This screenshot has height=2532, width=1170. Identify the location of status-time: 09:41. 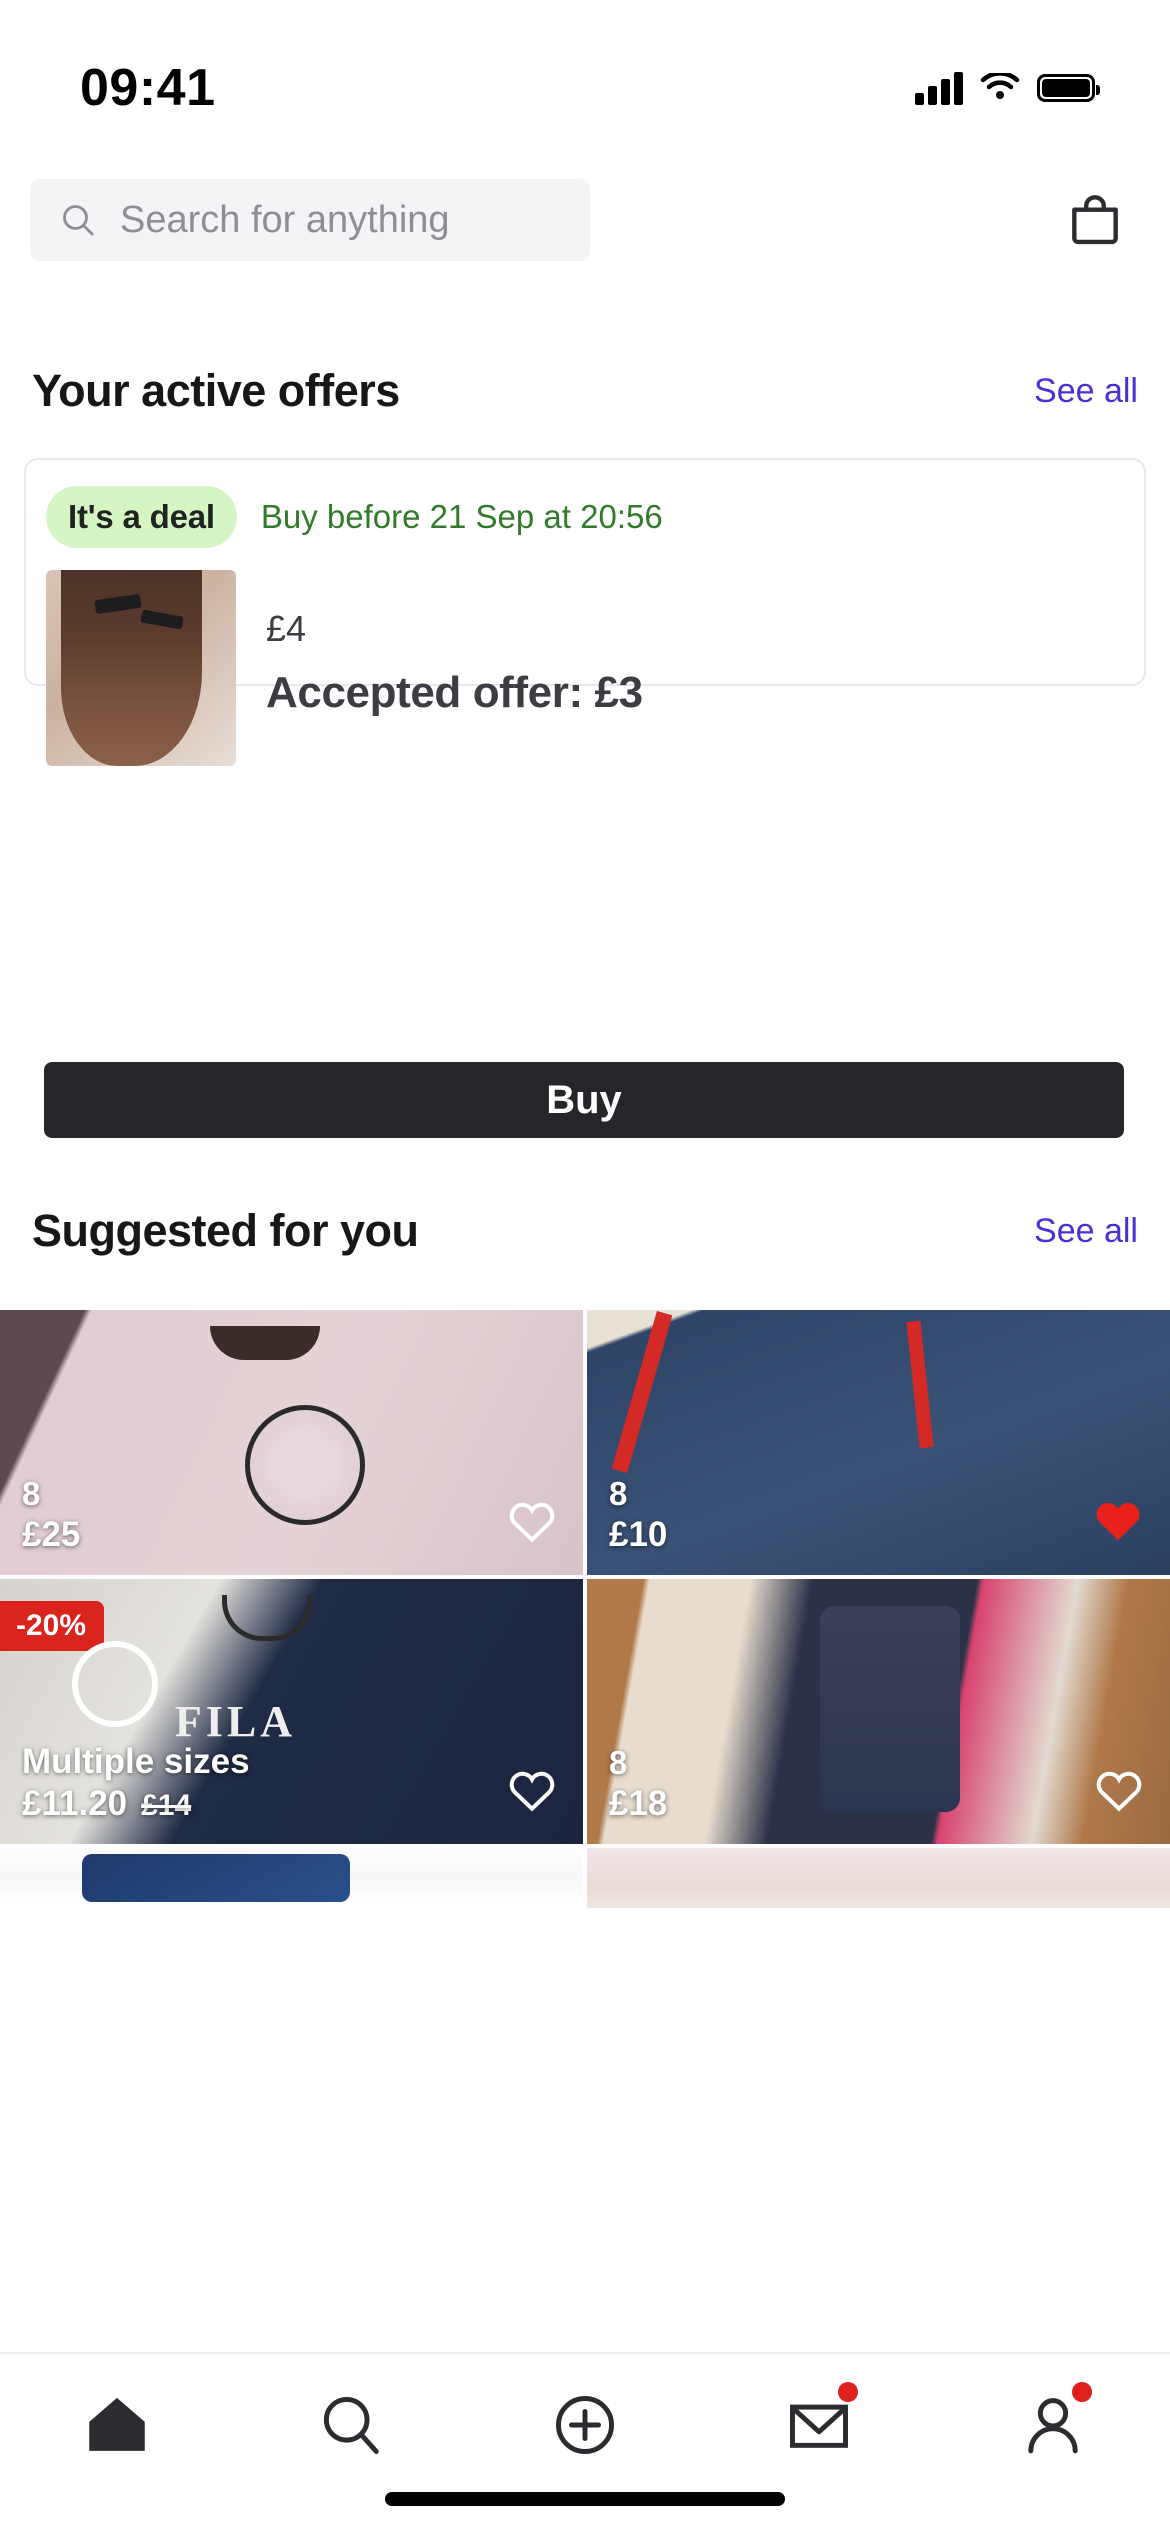
(148, 87).